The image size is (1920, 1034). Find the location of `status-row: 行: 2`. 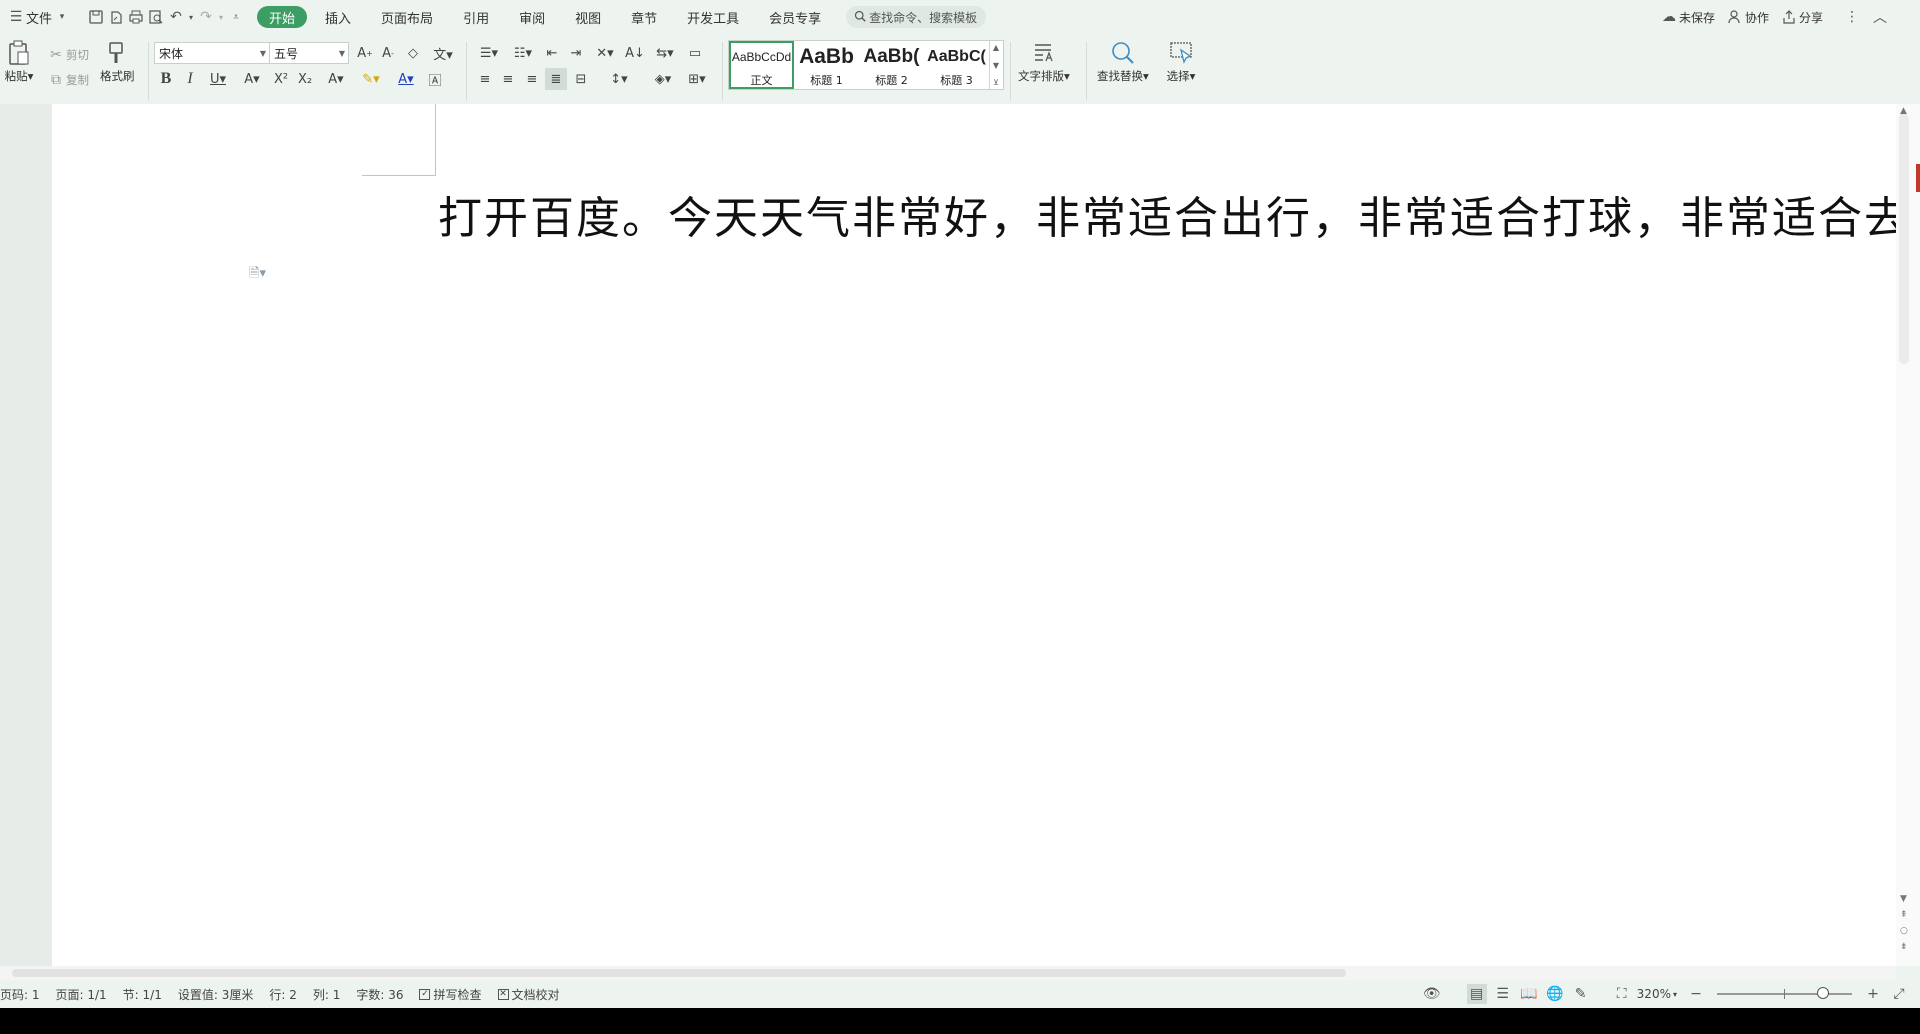

status-row: 行: 2 is located at coordinates (283, 994).